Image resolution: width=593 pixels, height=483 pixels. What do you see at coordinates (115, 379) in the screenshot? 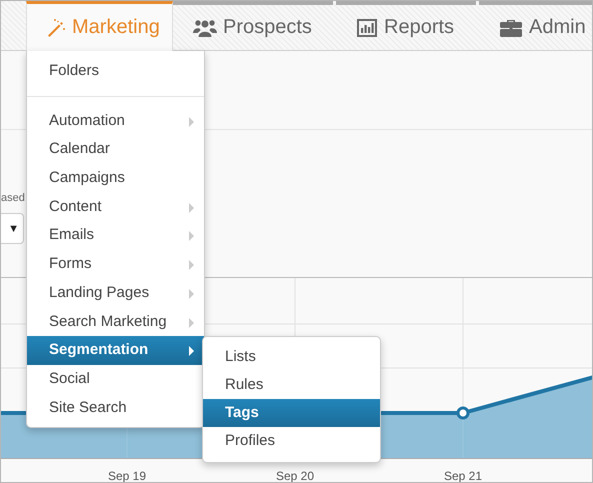
I see `menu-item: Social` at bounding box center [115, 379].